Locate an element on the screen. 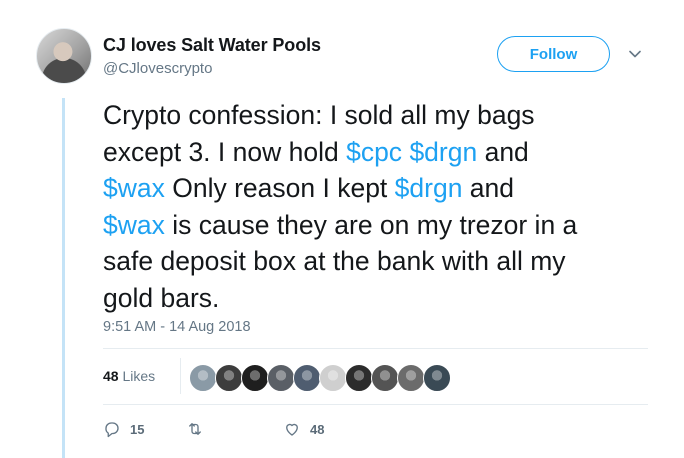  retweet-icon is located at coordinates (195, 429).